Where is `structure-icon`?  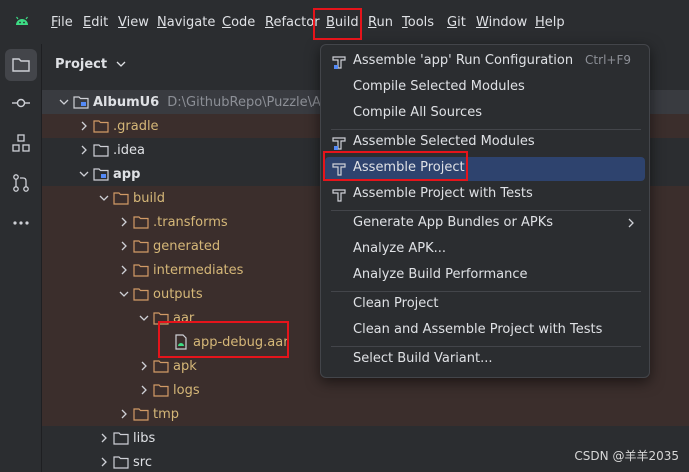
structure-icon is located at coordinates (21, 143).